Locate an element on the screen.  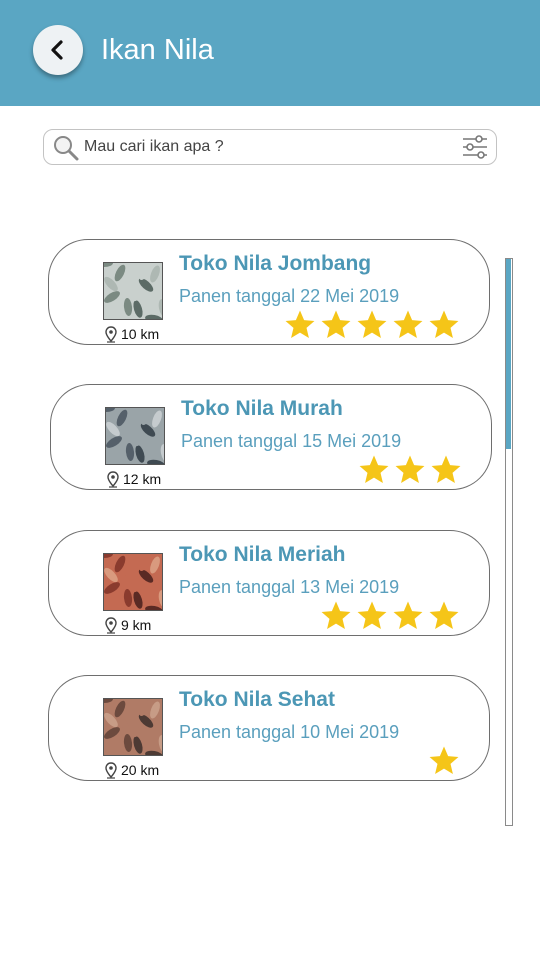
search-bar is located at coordinates (270, 147).